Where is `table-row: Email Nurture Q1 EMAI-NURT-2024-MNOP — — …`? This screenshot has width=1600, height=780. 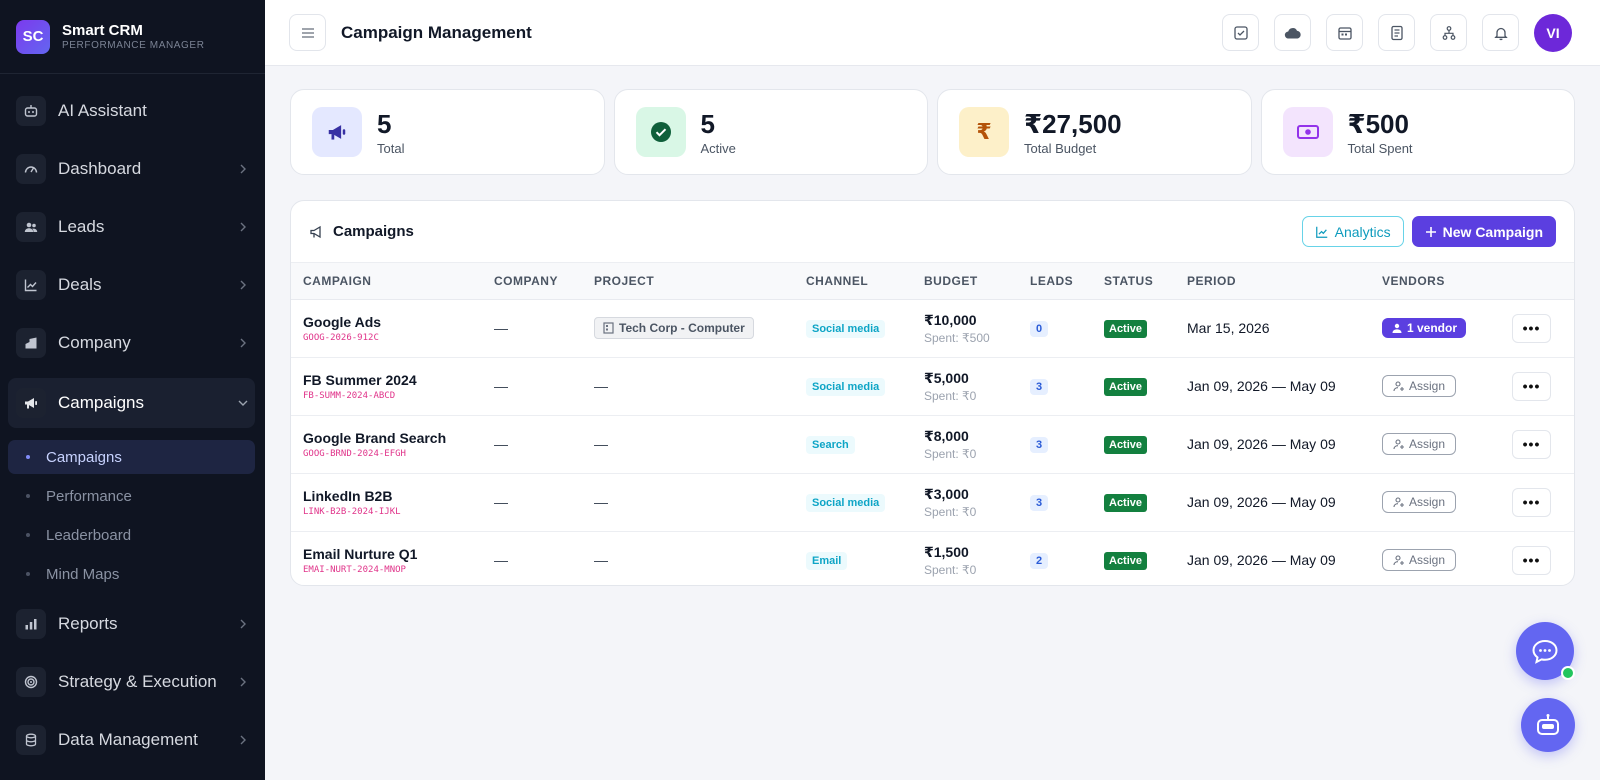 table-row: Email Nurture Q1 EMAI-NURT-2024-MNOP — — … is located at coordinates (932, 558).